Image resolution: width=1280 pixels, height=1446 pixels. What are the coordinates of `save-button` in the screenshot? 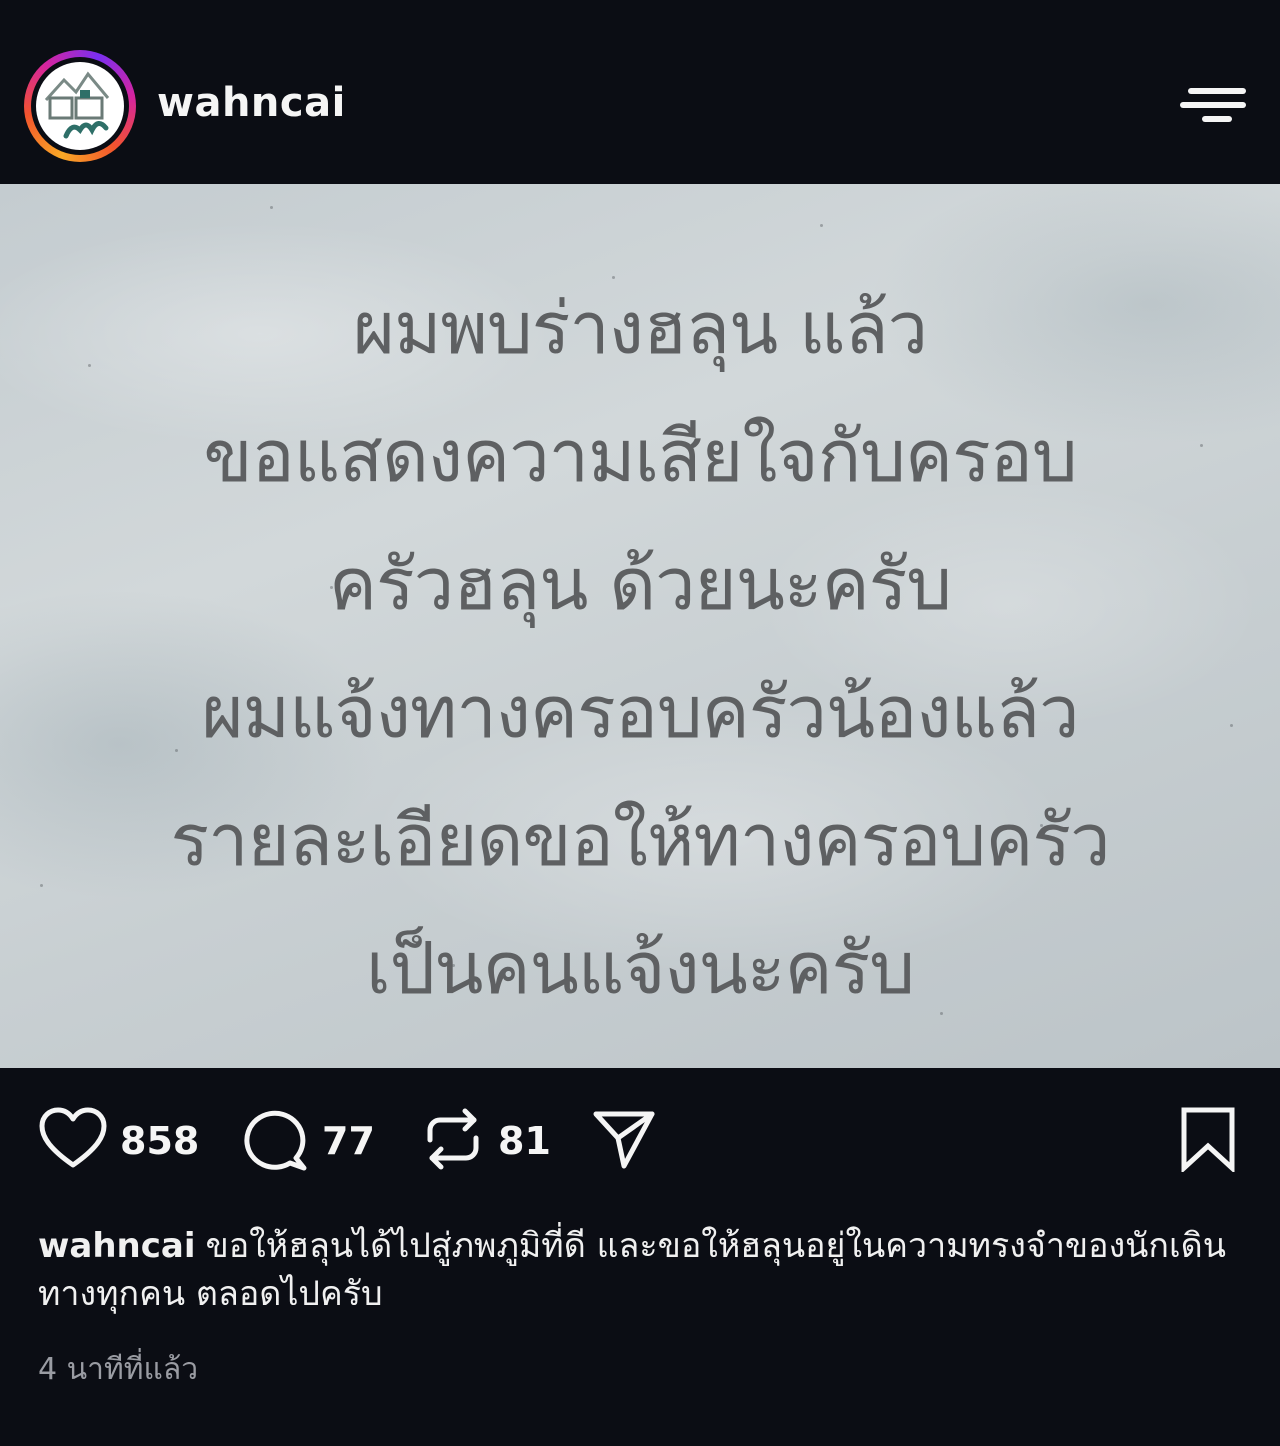 It's located at (1208, 1141).